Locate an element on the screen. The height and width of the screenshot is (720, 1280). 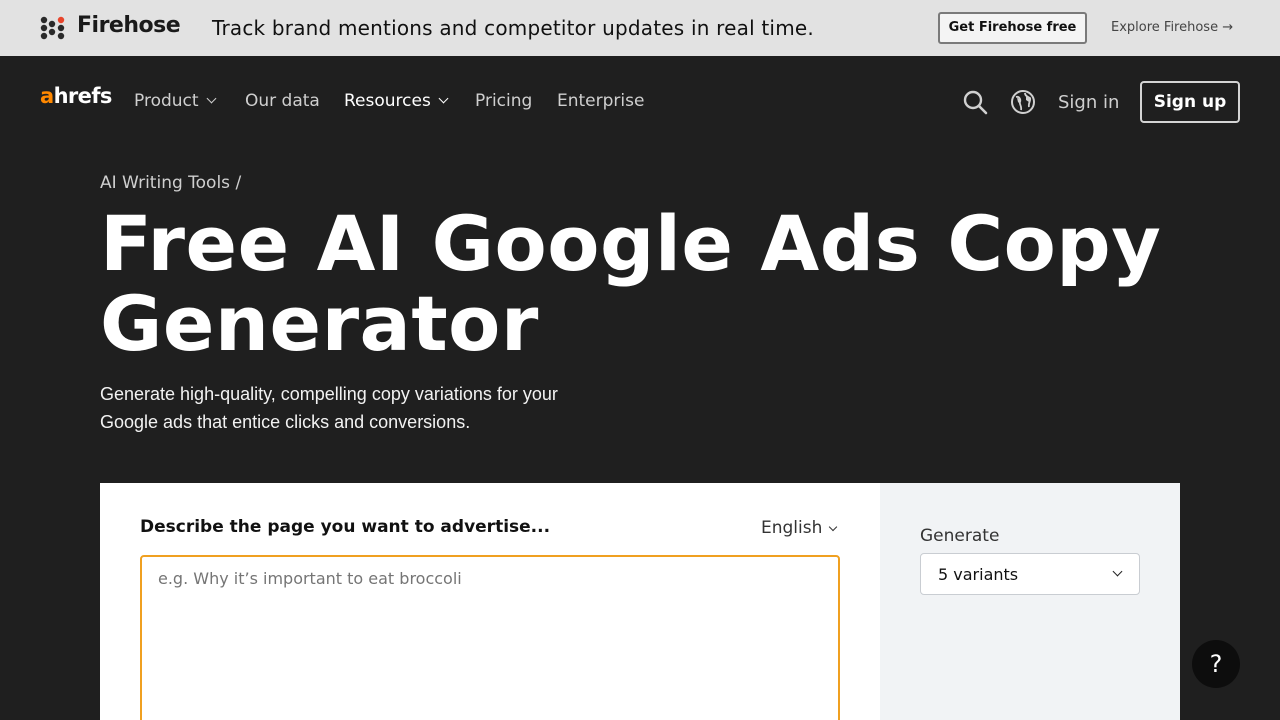
breadcrumb: AI Writing Tools / is located at coordinates (170, 183).